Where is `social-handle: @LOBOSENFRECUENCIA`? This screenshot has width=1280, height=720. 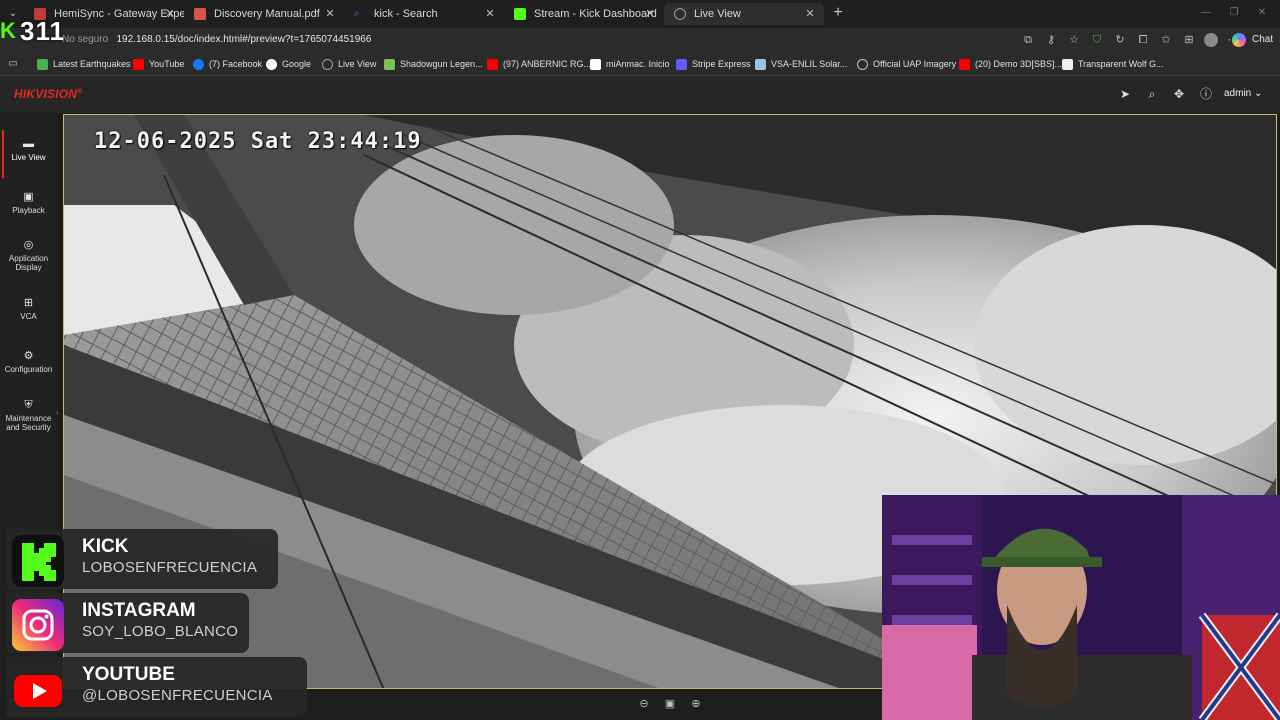 social-handle: @LOBOSENFRECUENCIA is located at coordinates (177, 695).